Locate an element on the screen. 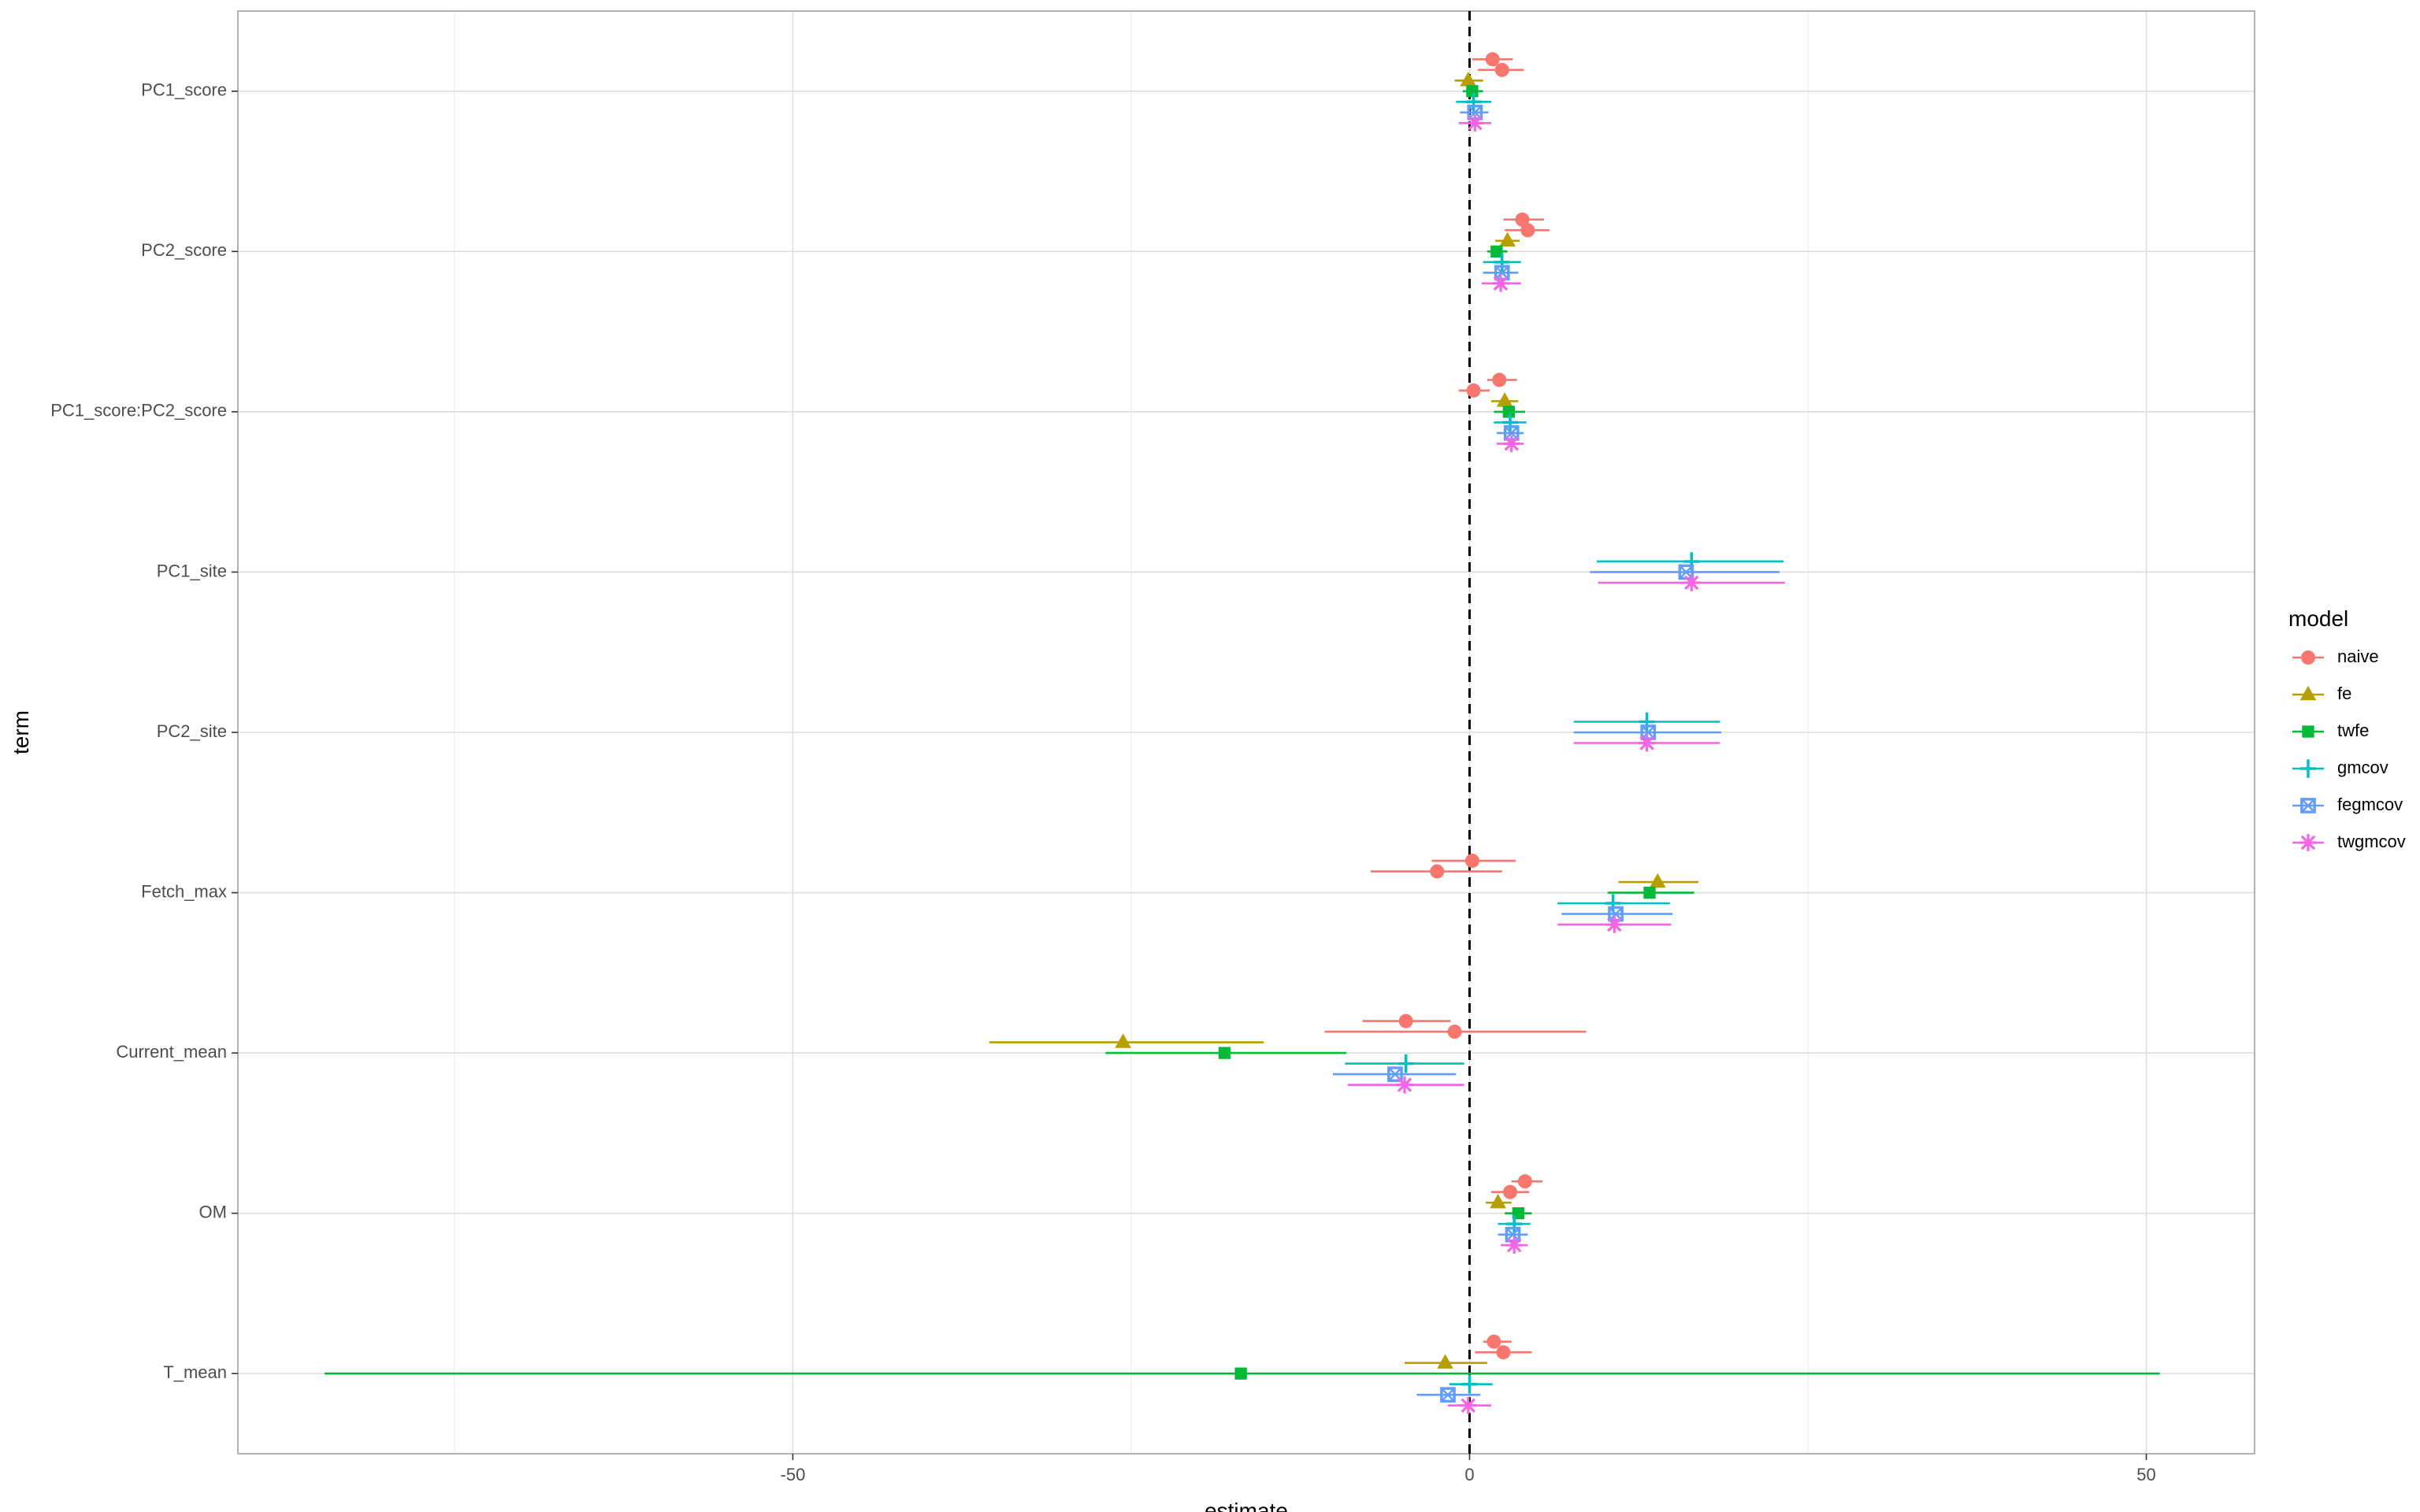  legend-label: twgmcov is located at coordinates (2371, 841).